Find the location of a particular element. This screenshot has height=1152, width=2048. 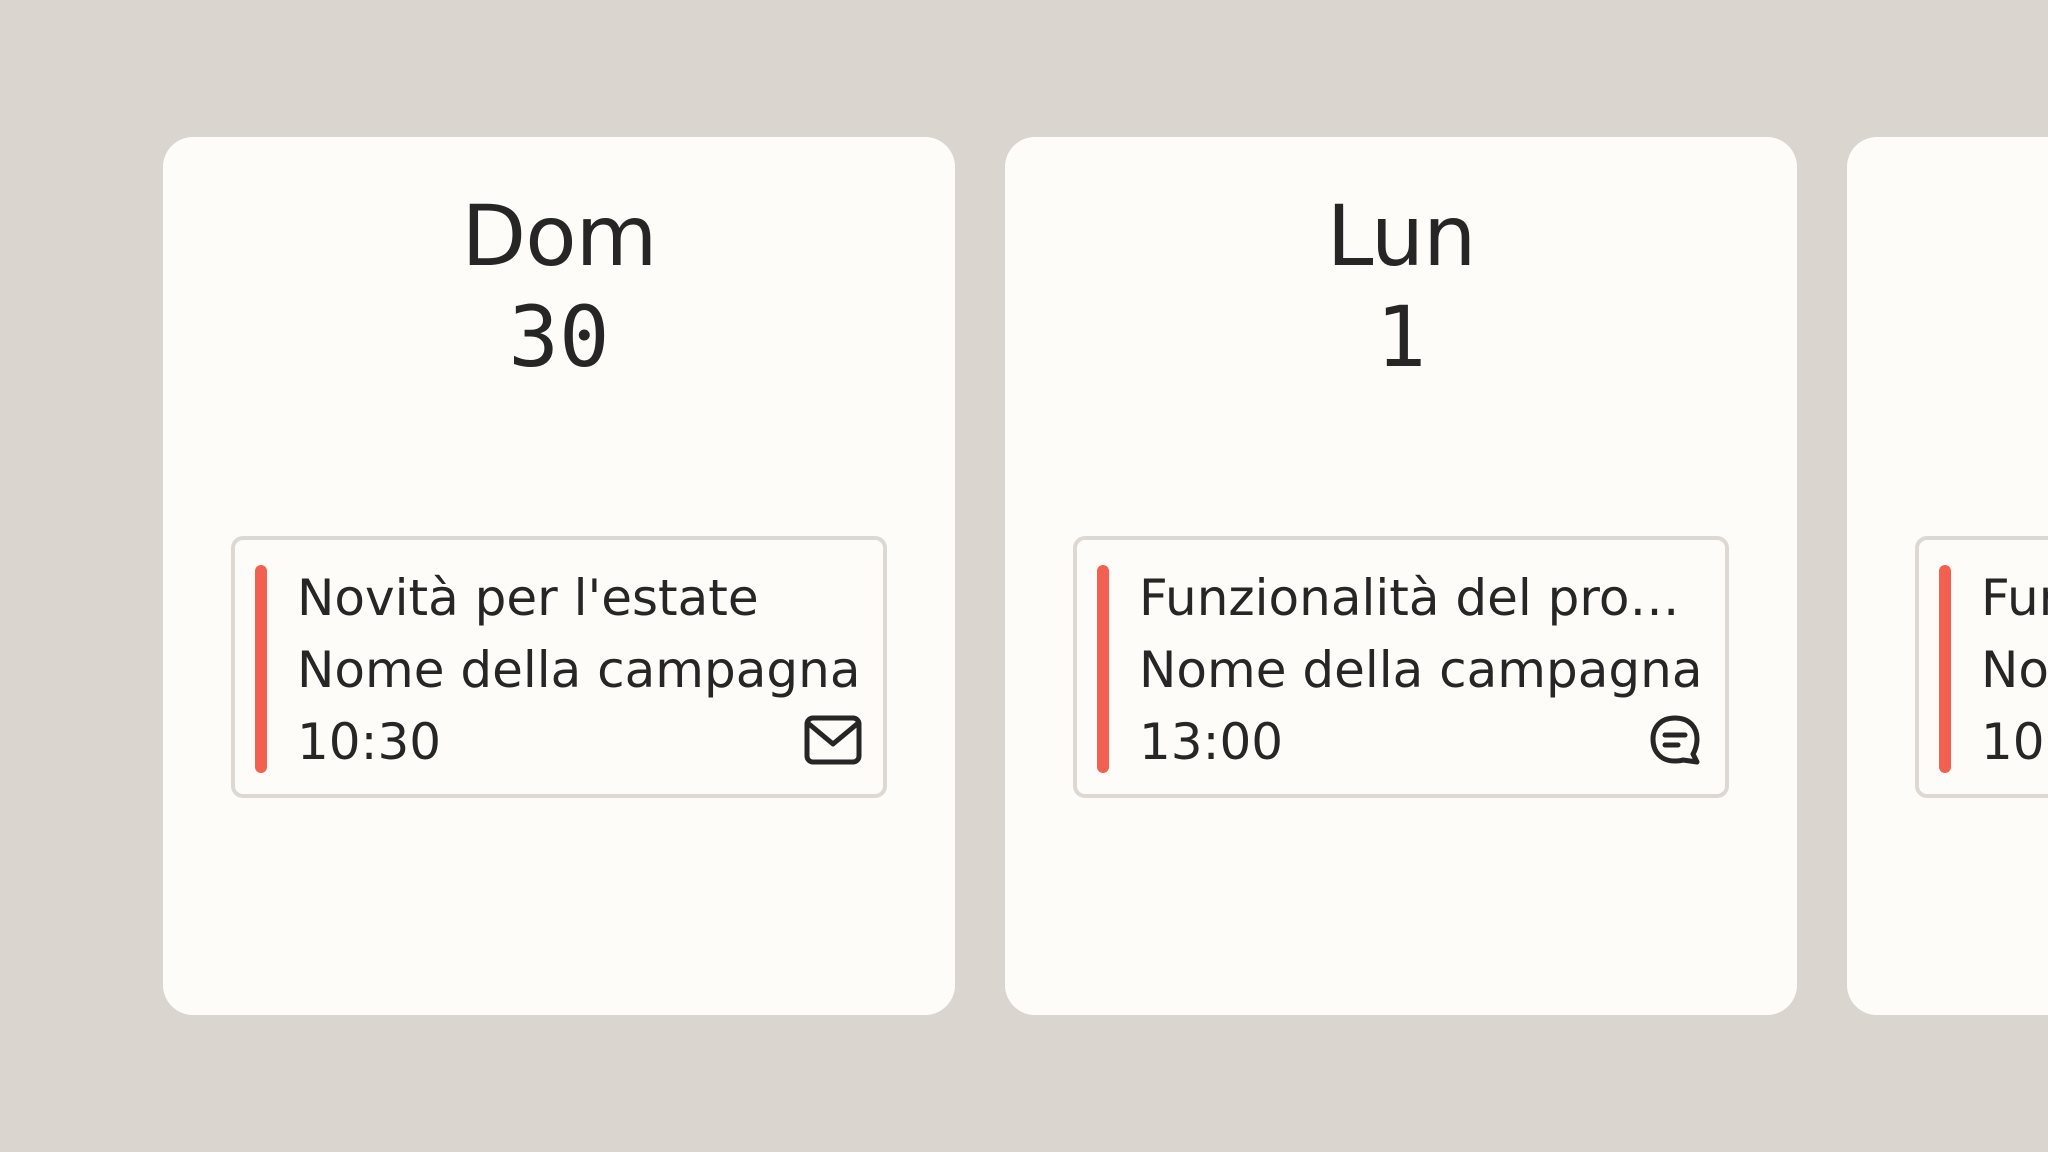

event-title: Fur is located at coordinates (2014, 598).